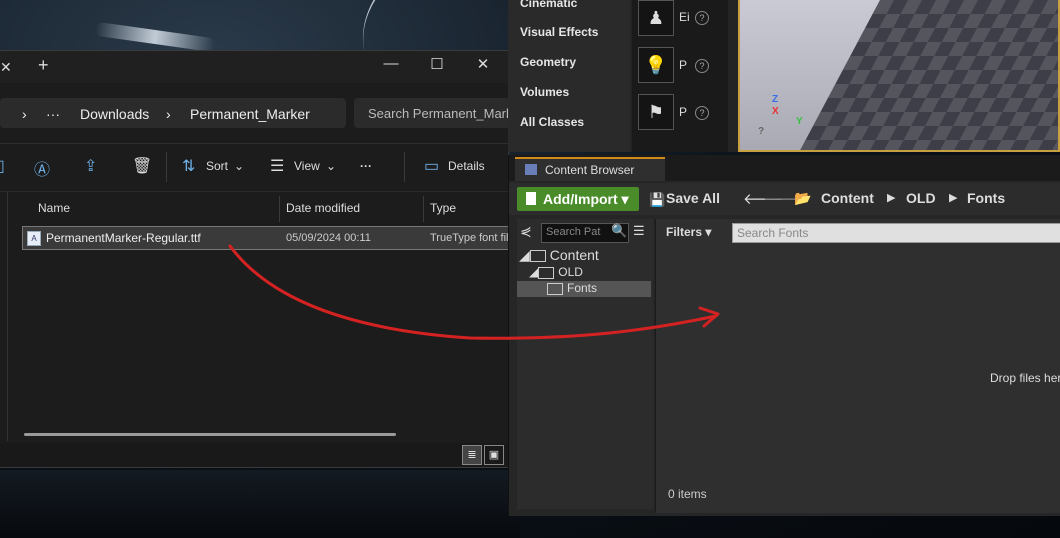 Image resolution: width=1060 pixels, height=538 pixels. What do you see at coordinates (437, 64) in the screenshot?
I see `maximize-button: ☐` at bounding box center [437, 64].